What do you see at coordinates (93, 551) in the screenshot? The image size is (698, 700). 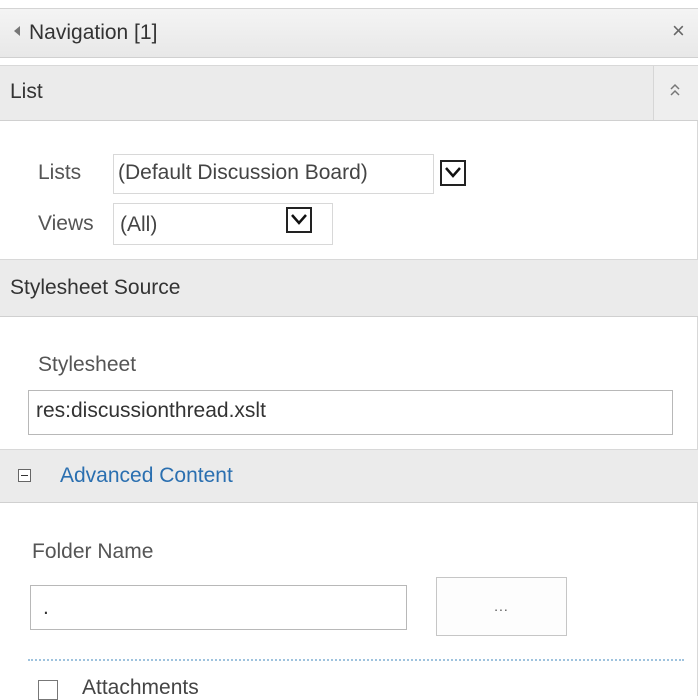 I see `folder-name-label: Folder Name` at bounding box center [93, 551].